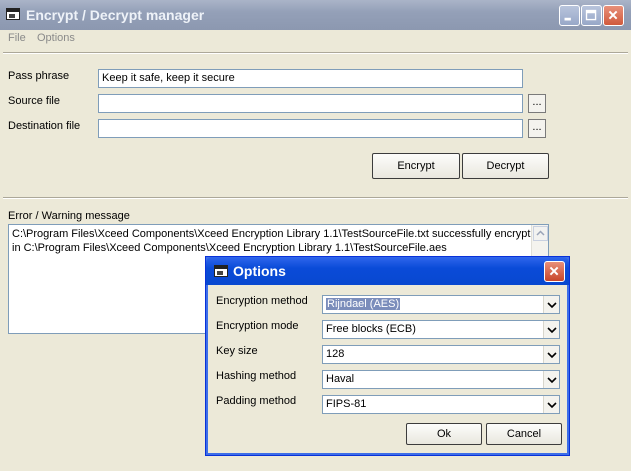 This screenshot has width=631, height=471. I want to click on menu-options: Options, so click(56, 38).